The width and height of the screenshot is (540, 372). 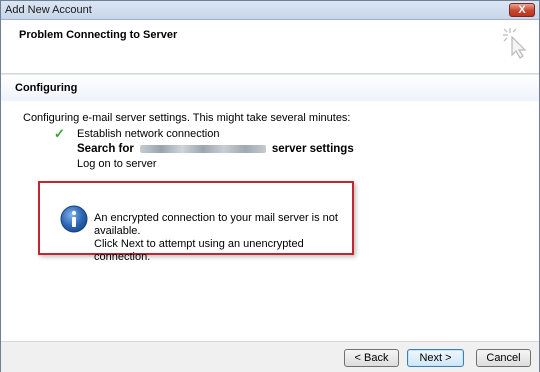 I want to click on checkmark-icon: ✓, so click(x=59, y=133).